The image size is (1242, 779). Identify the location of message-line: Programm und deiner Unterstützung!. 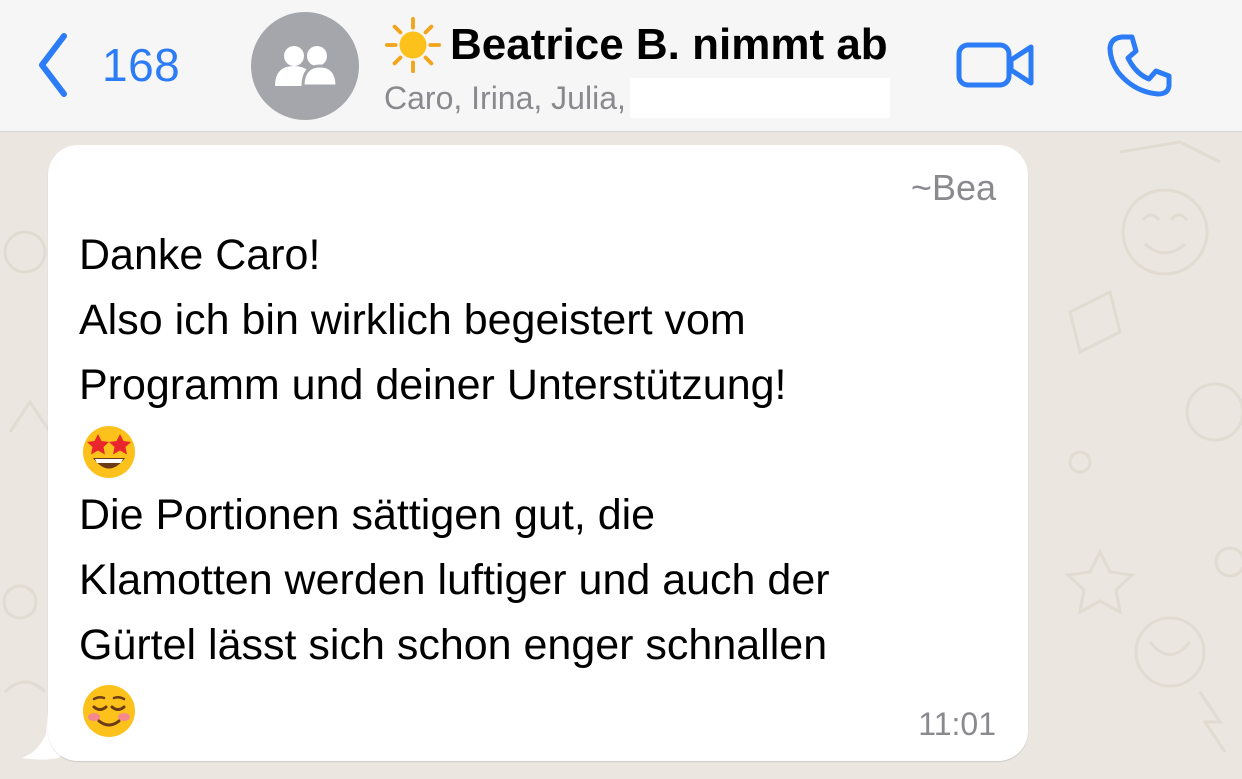
(433, 385).